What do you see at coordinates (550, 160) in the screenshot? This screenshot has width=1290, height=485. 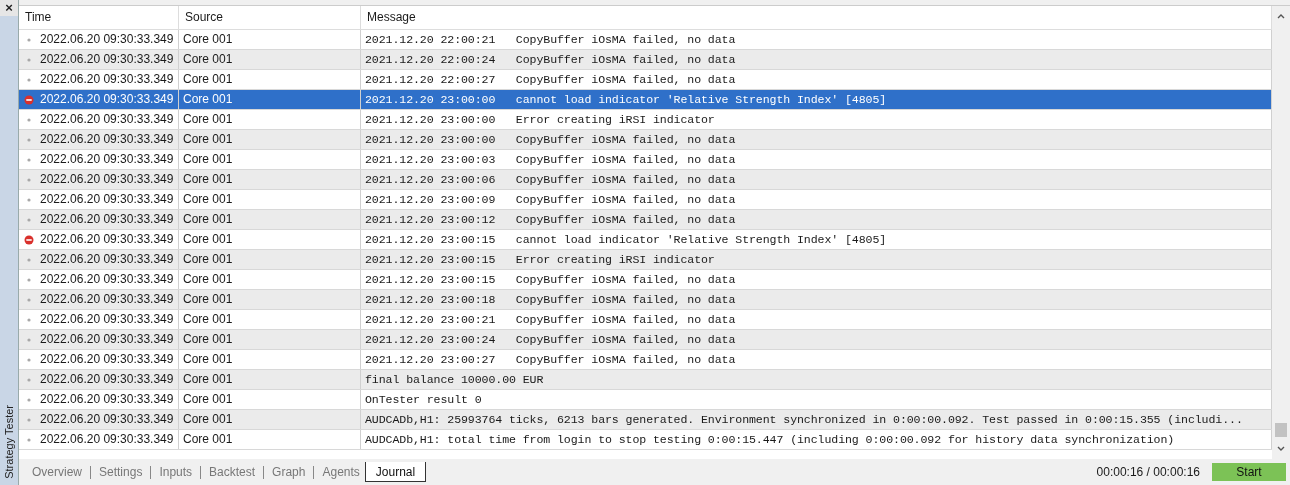 I see `message-cell-text: 2021.12.20 23:00:03 CopyBuffer iOsMA failed, no data` at bounding box center [550, 160].